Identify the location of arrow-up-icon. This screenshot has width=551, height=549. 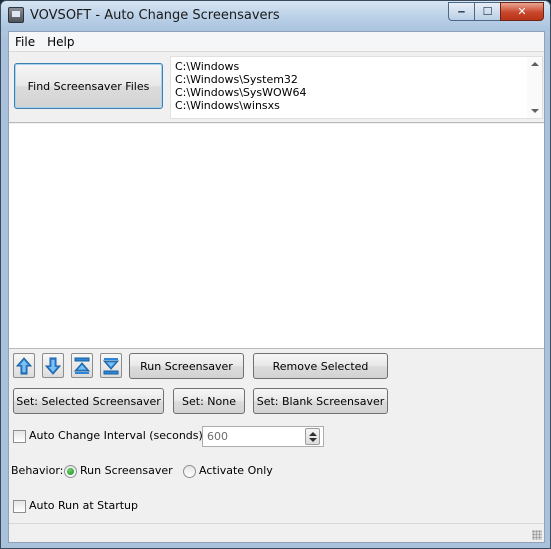
(24, 366).